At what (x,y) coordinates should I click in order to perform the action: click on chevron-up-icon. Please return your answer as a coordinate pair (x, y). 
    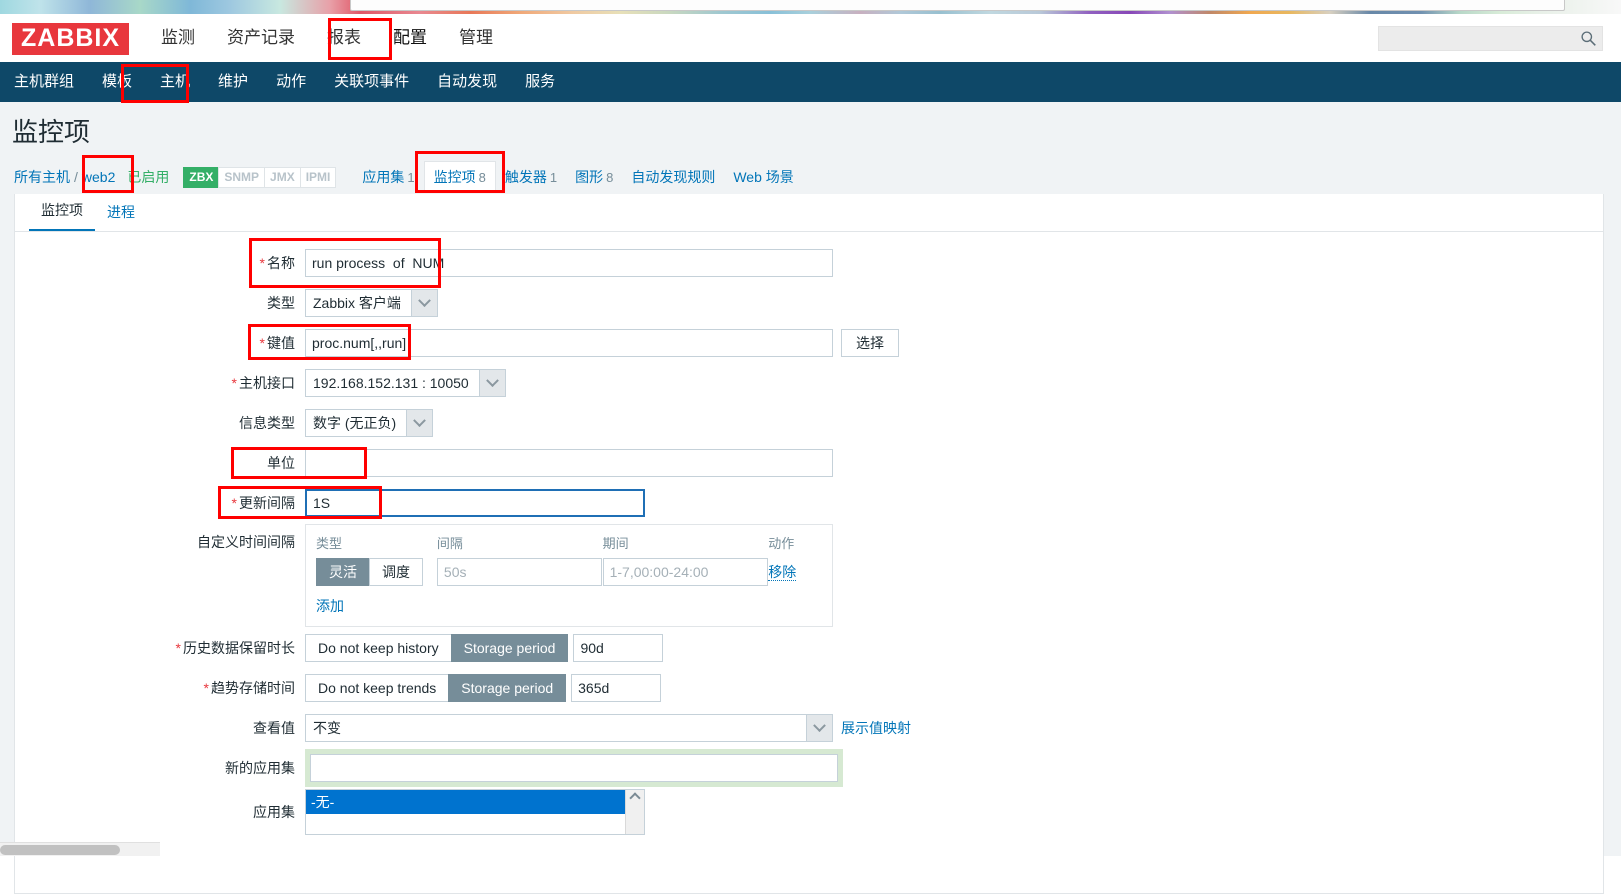
    Looking at the image, I should click on (634, 797).